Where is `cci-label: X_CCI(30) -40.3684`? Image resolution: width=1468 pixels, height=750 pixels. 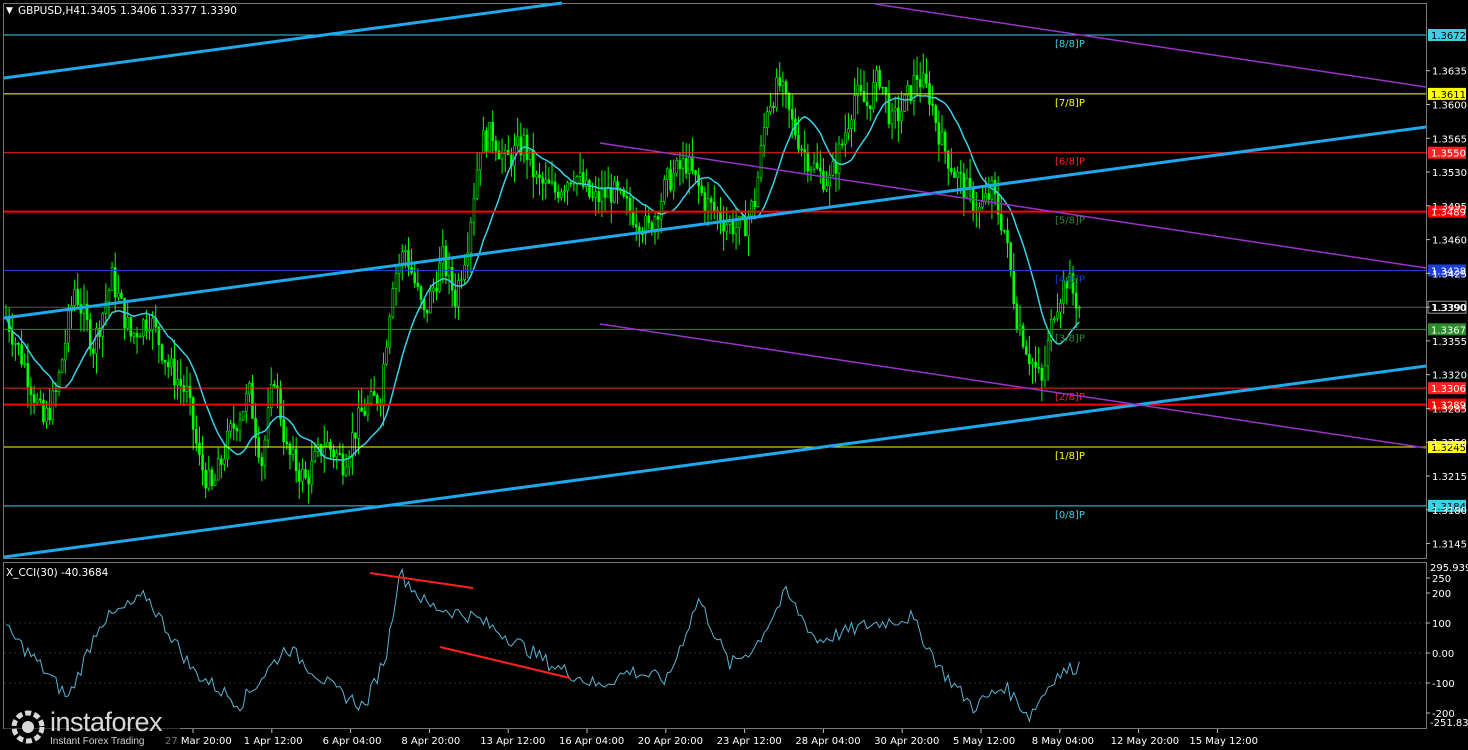
cci-label: X_CCI(30) -40.3684 is located at coordinates (57, 573).